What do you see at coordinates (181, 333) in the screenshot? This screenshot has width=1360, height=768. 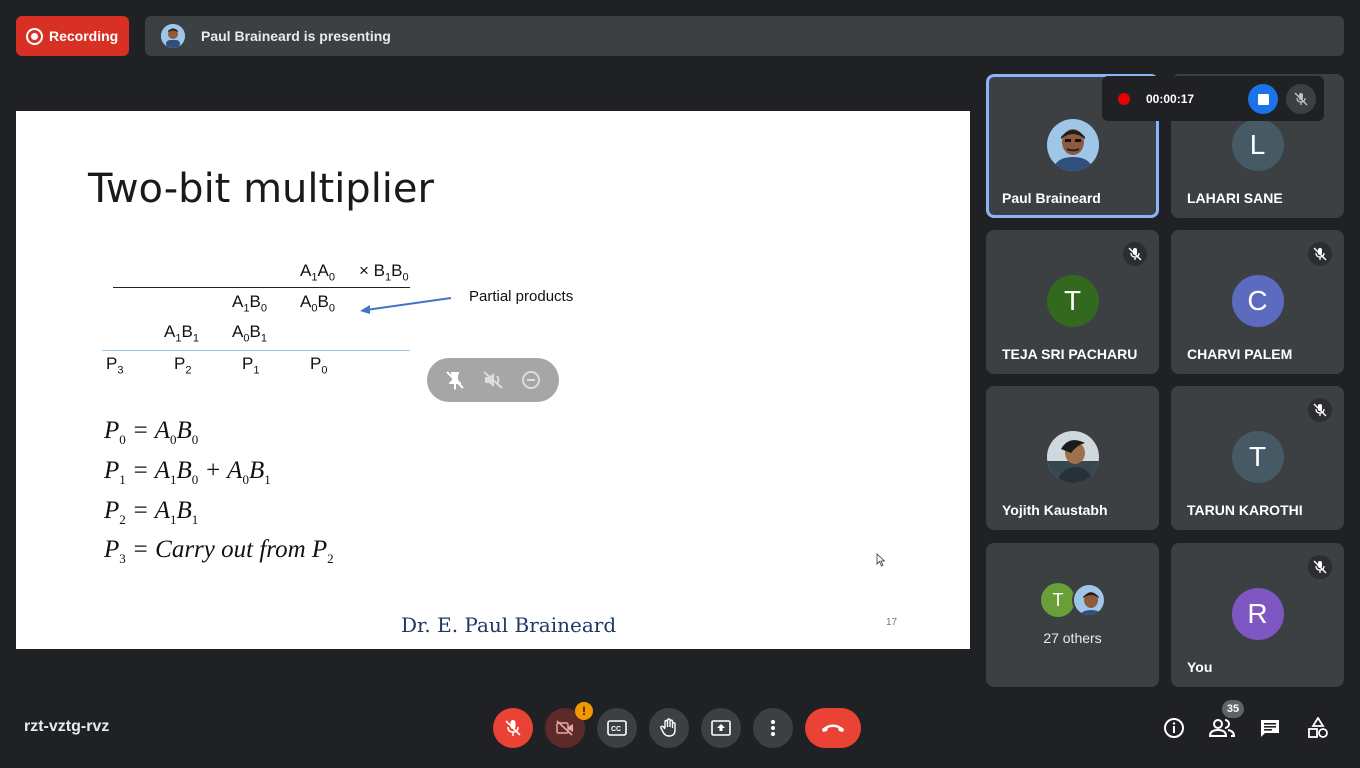 I see `partial-a1b1: A1B1` at bounding box center [181, 333].